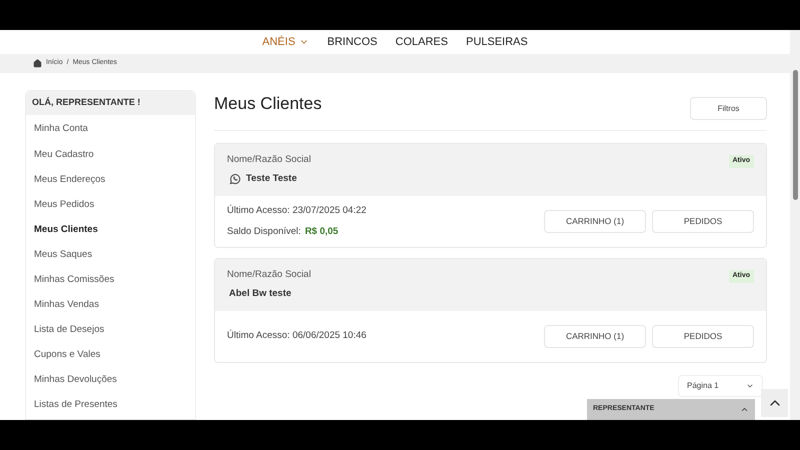 The image size is (800, 450). I want to click on sidebar-item: Listas de Presentes, so click(110, 405).